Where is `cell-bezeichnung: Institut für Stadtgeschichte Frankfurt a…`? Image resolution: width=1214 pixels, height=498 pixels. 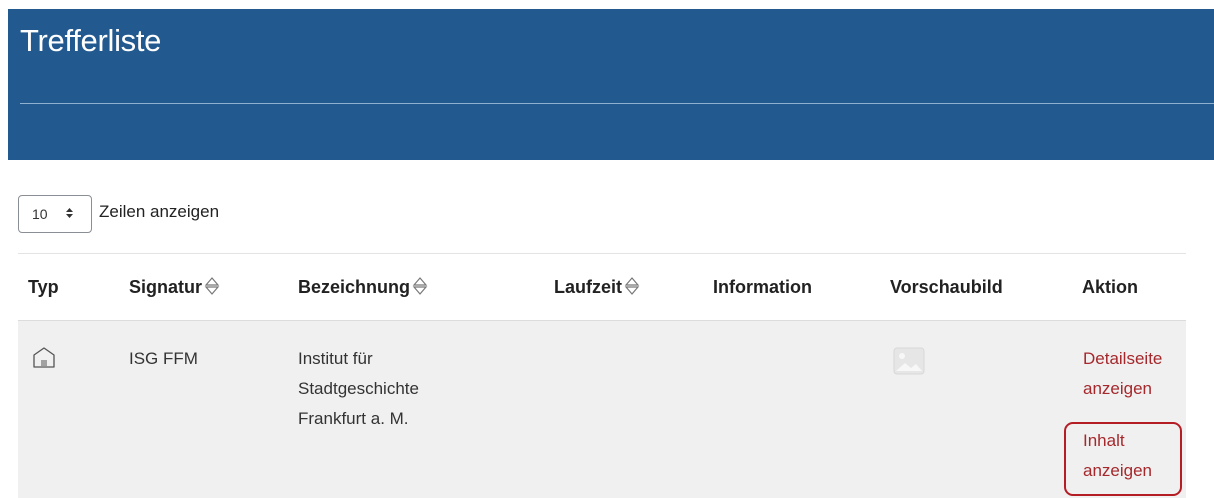
cell-bezeichnung: Institut für Stadtgeschichte Frankfurt a… is located at coordinates (358, 389).